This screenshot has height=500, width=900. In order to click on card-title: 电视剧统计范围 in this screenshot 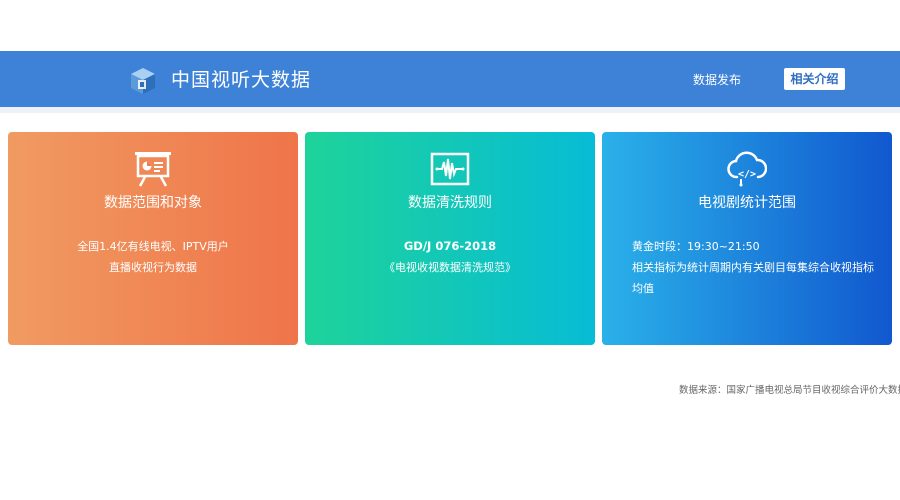, I will do `click(747, 203)`.